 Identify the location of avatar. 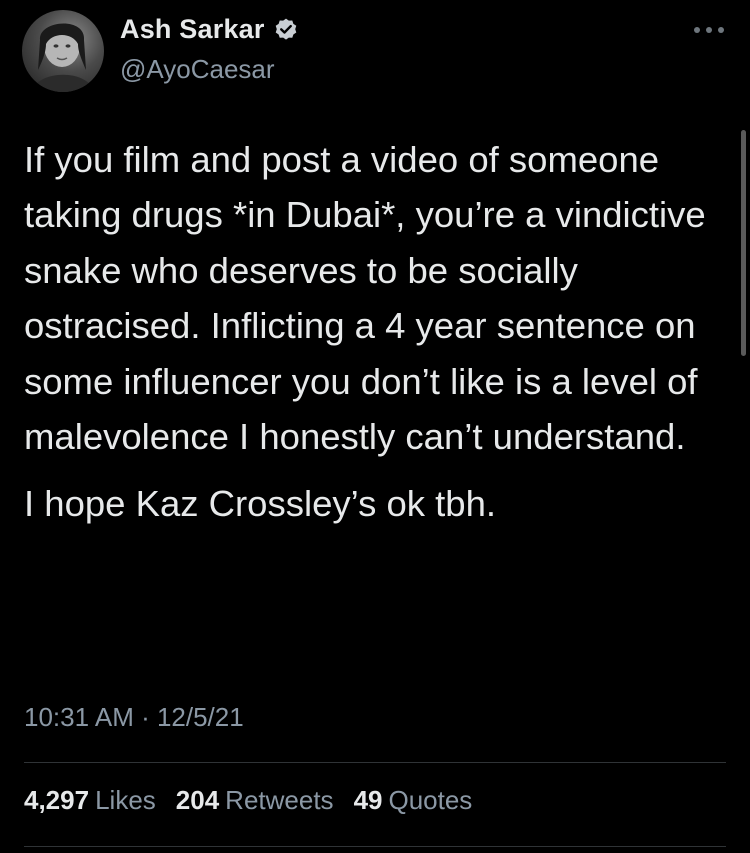
(63, 51).